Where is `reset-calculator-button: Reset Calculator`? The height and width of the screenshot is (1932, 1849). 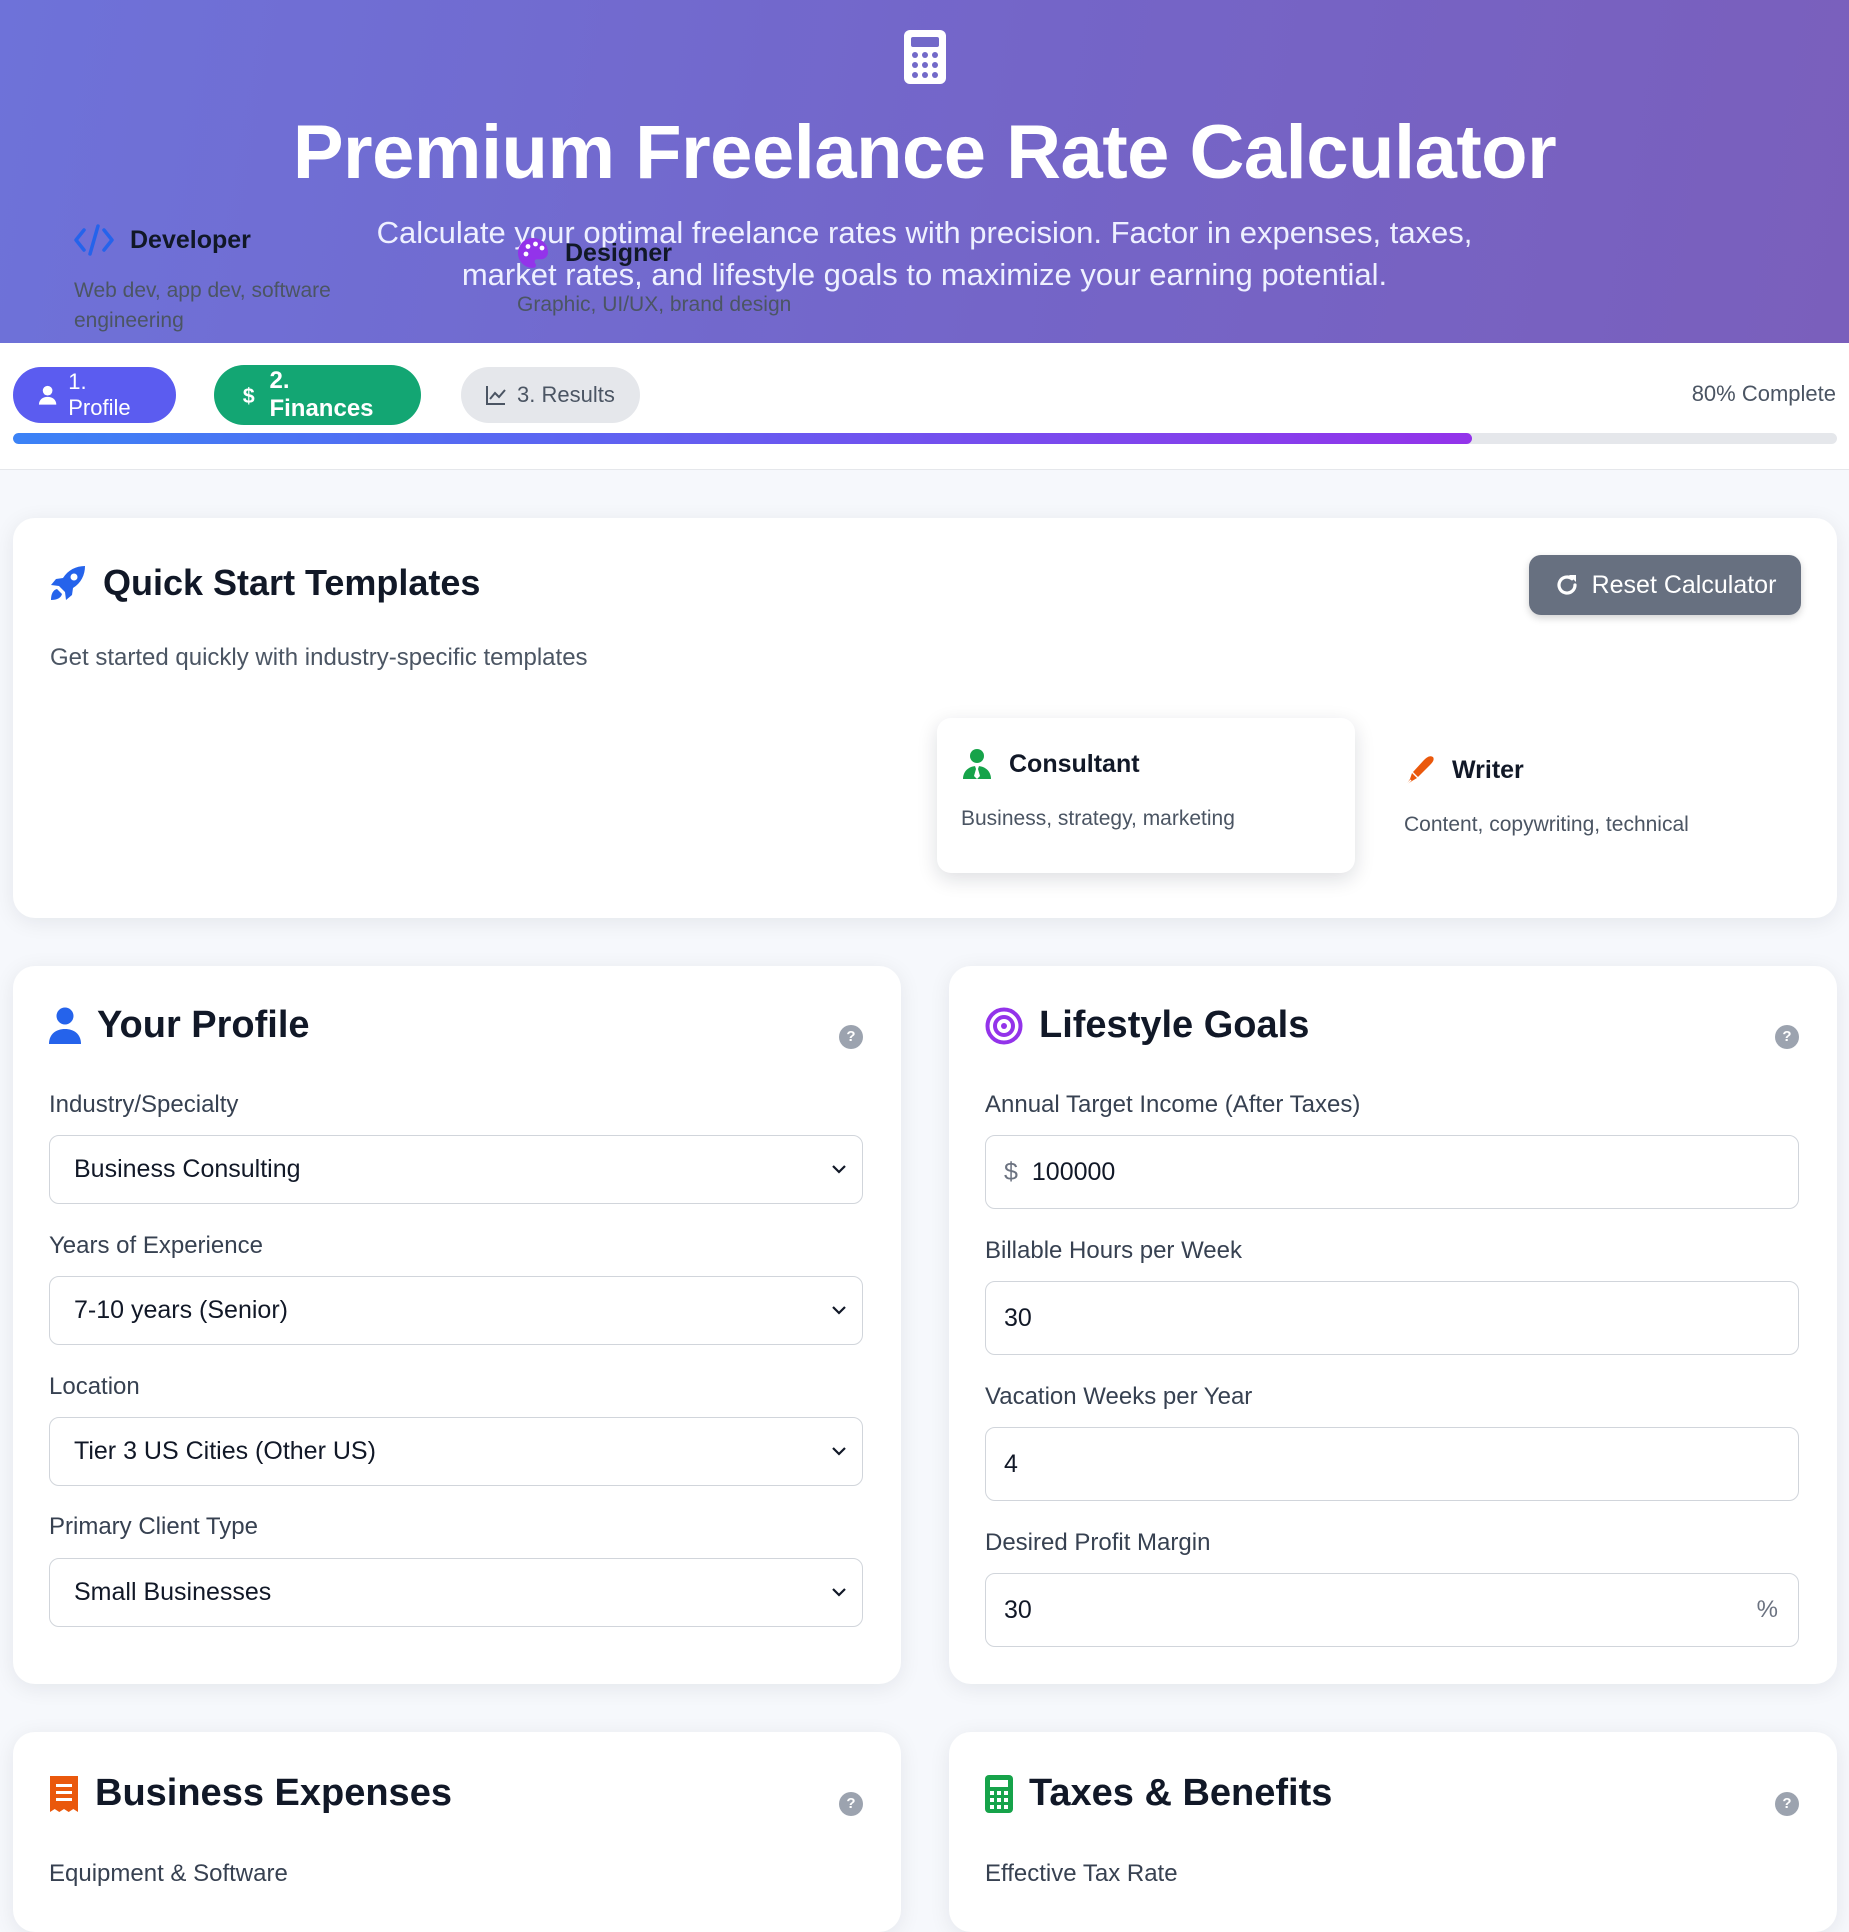 reset-calculator-button: Reset Calculator is located at coordinates (1665, 585).